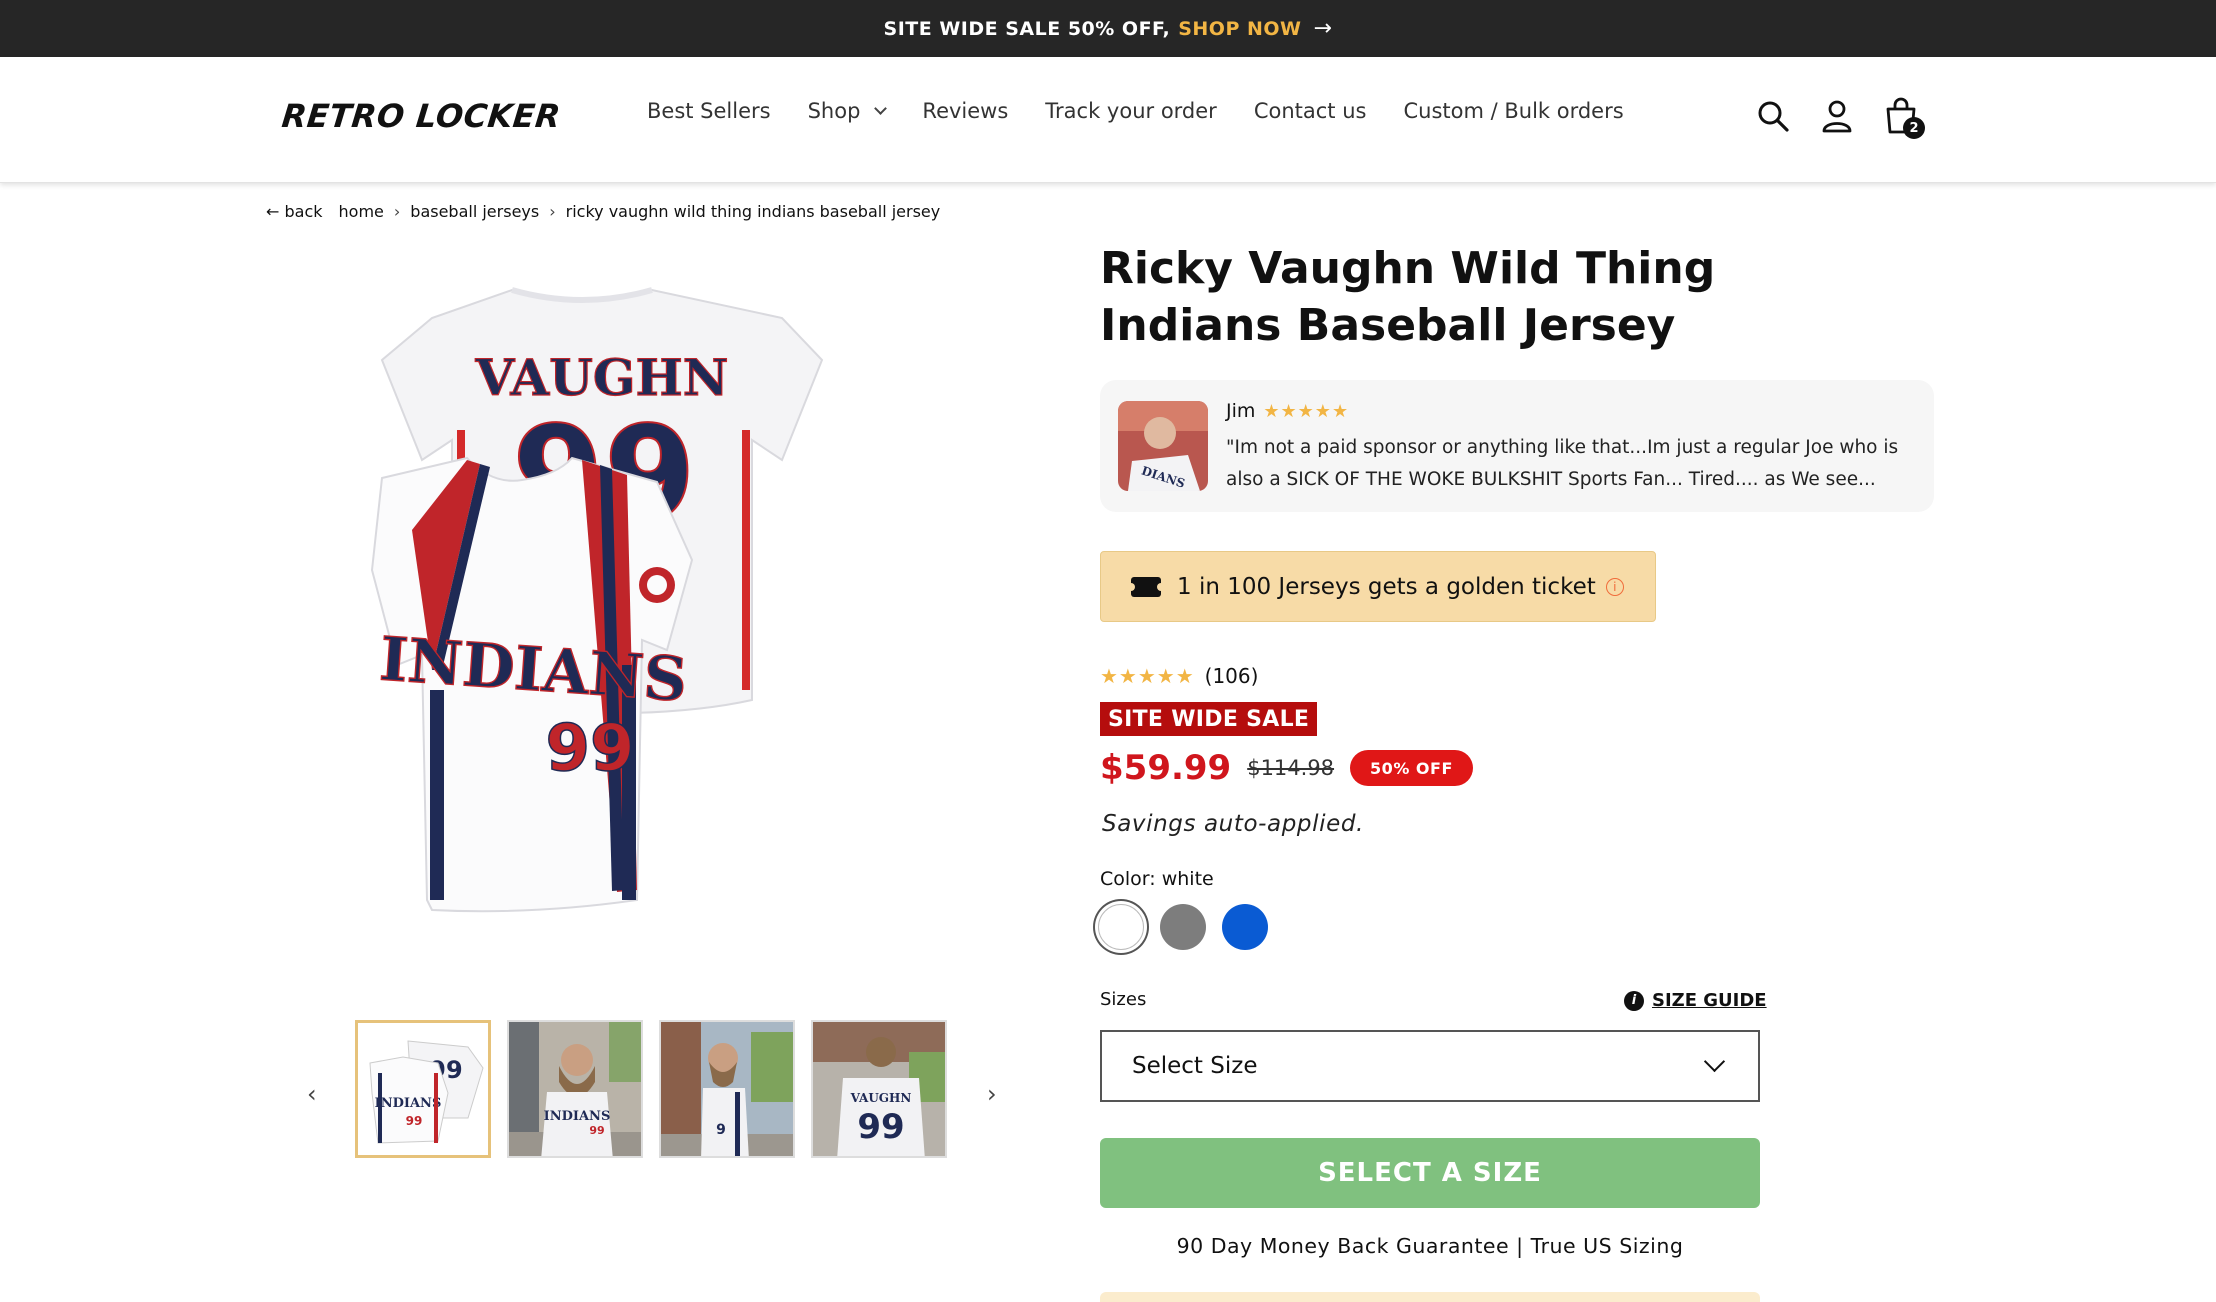 This screenshot has width=2216, height=1302. I want to click on next-section-edge, so click(1430, 1297).